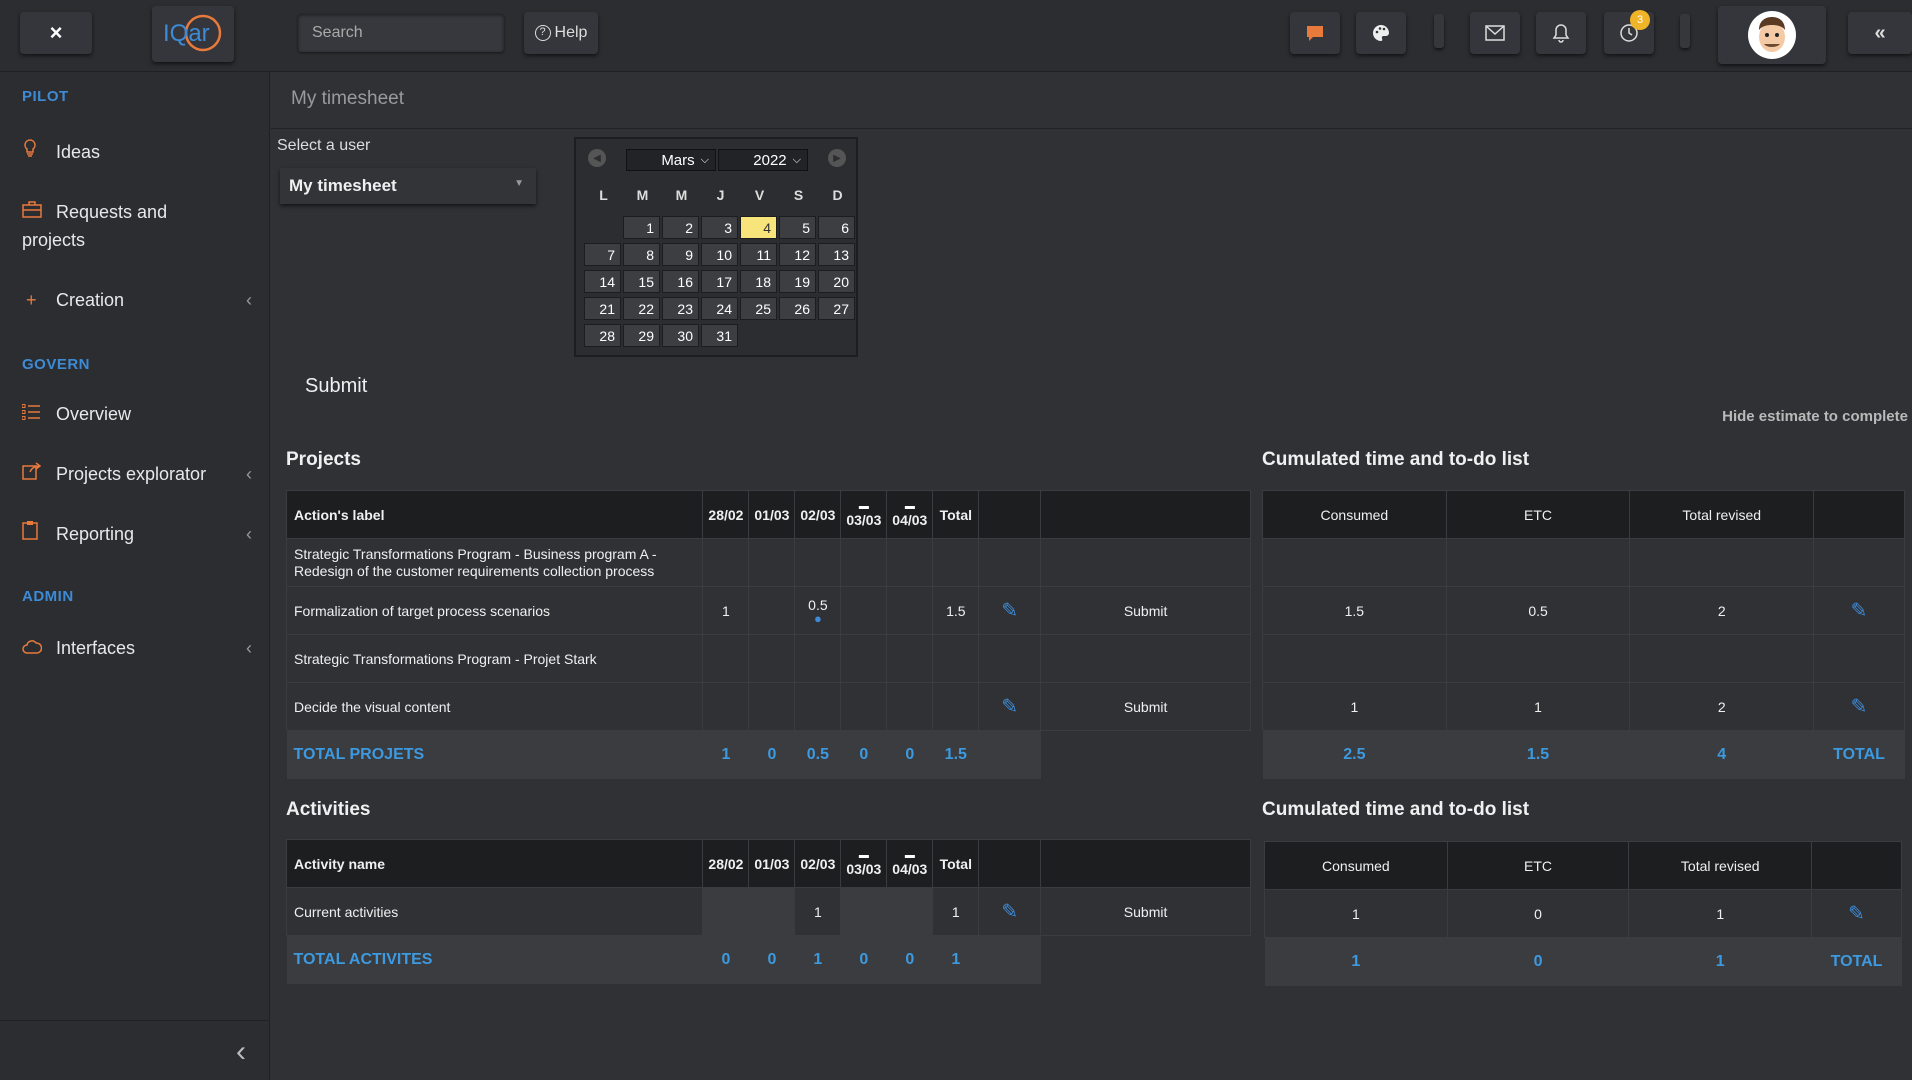  I want to click on sidebar-item-label: Requests and projects, so click(95, 226).